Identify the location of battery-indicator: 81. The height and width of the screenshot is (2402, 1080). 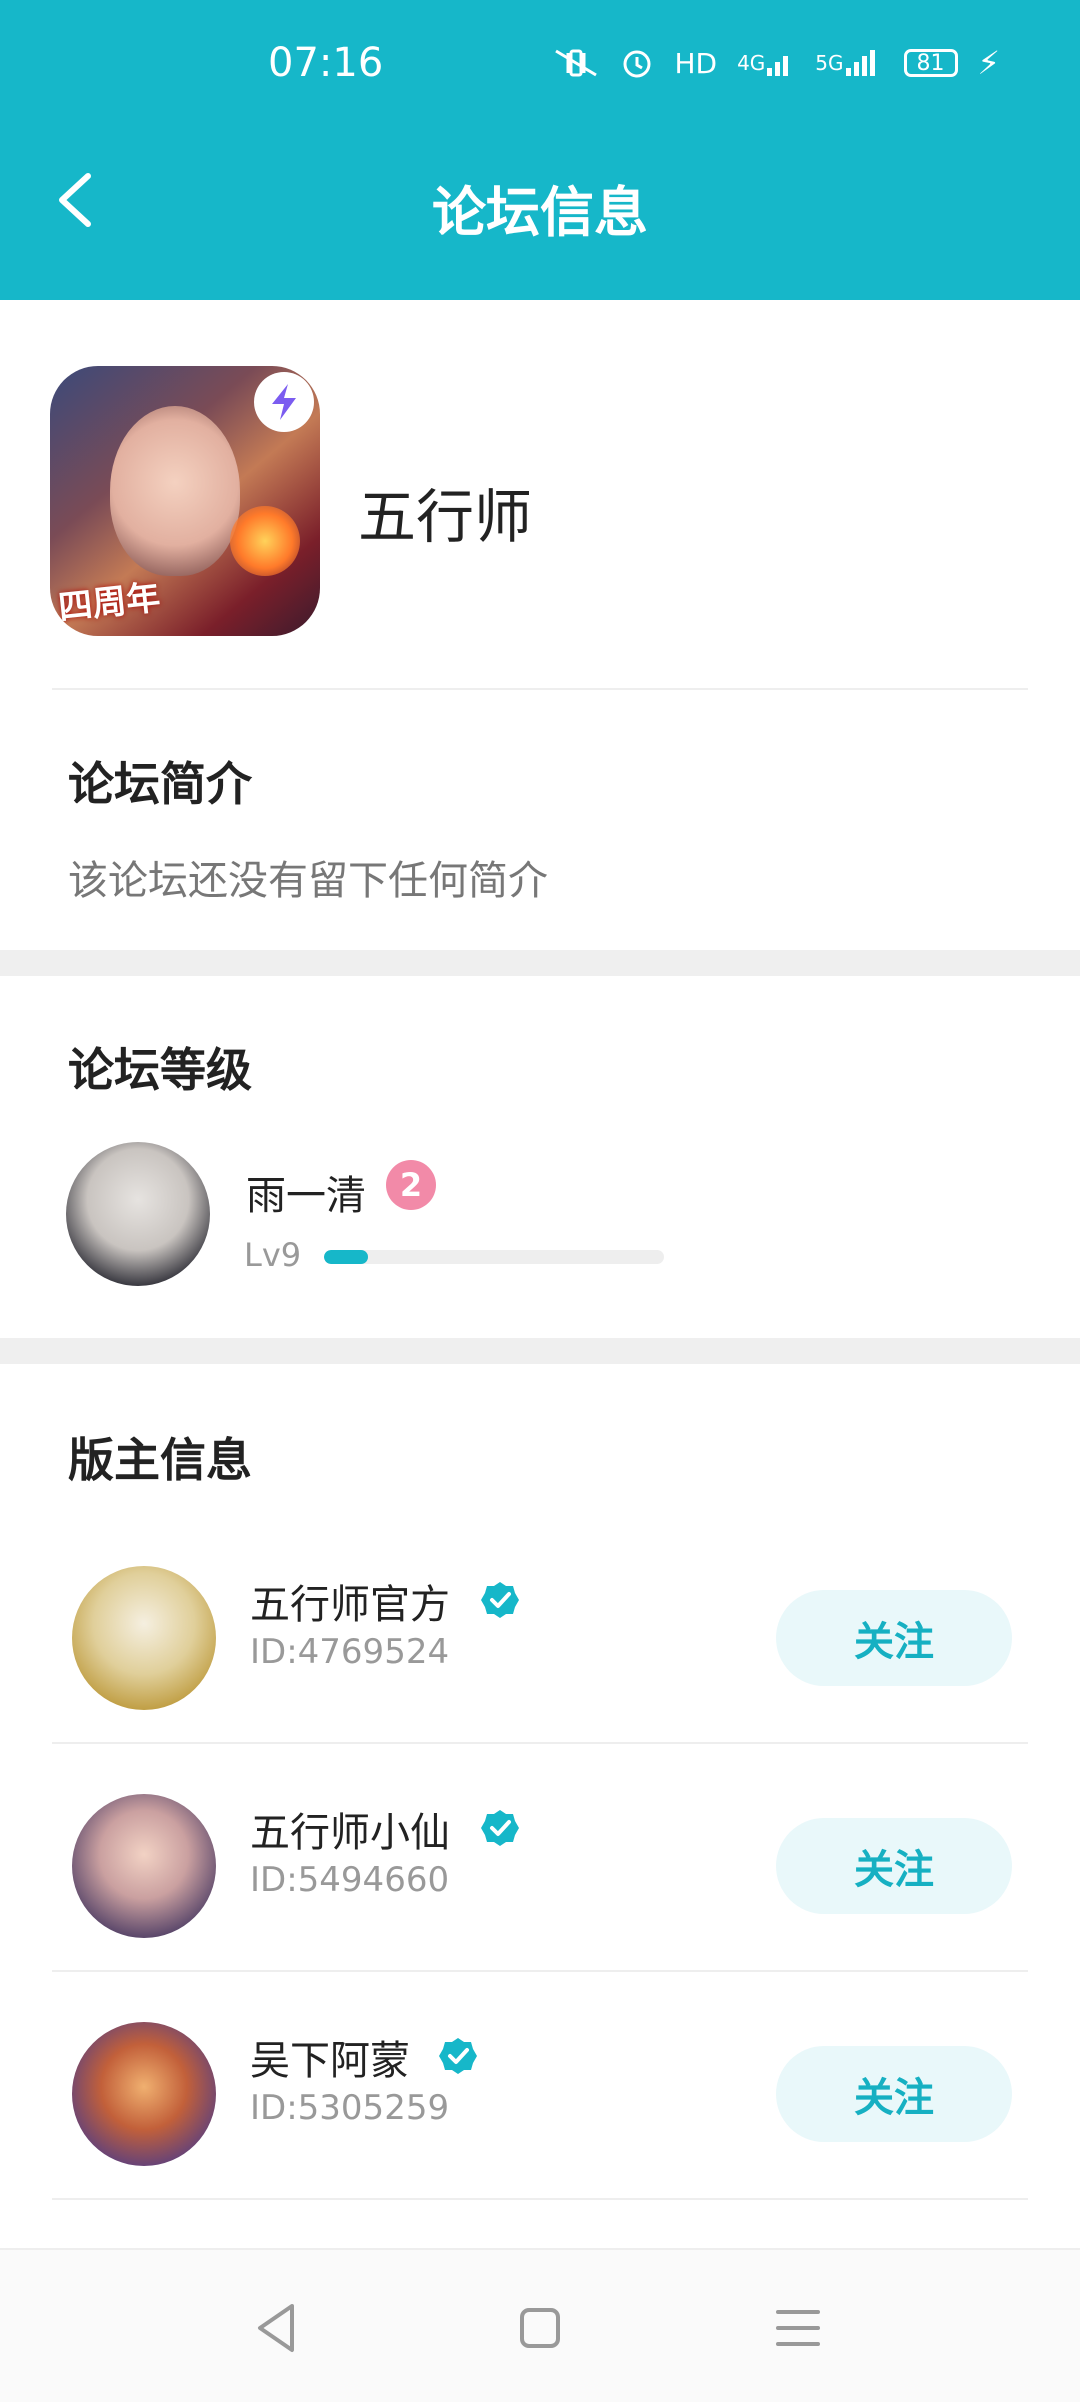
(930, 63).